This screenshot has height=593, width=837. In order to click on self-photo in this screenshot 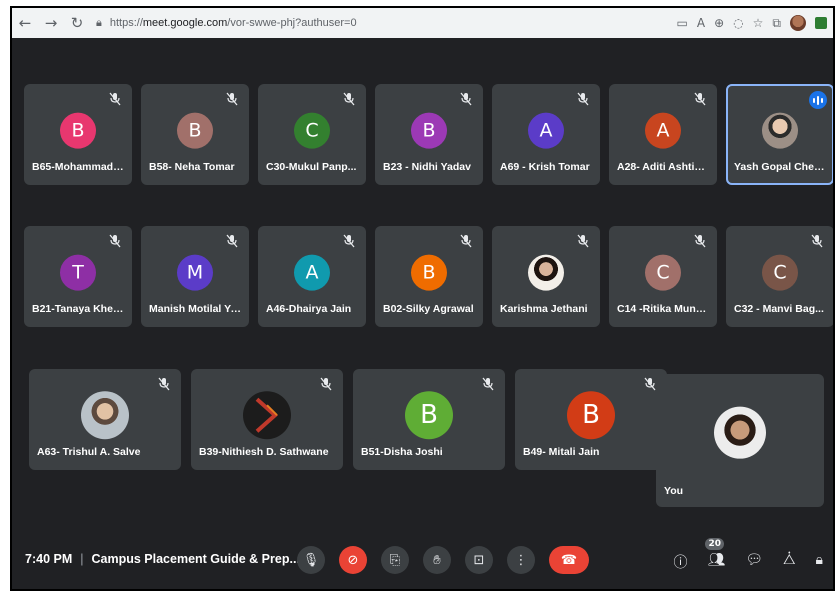, I will do `click(740, 432)`.